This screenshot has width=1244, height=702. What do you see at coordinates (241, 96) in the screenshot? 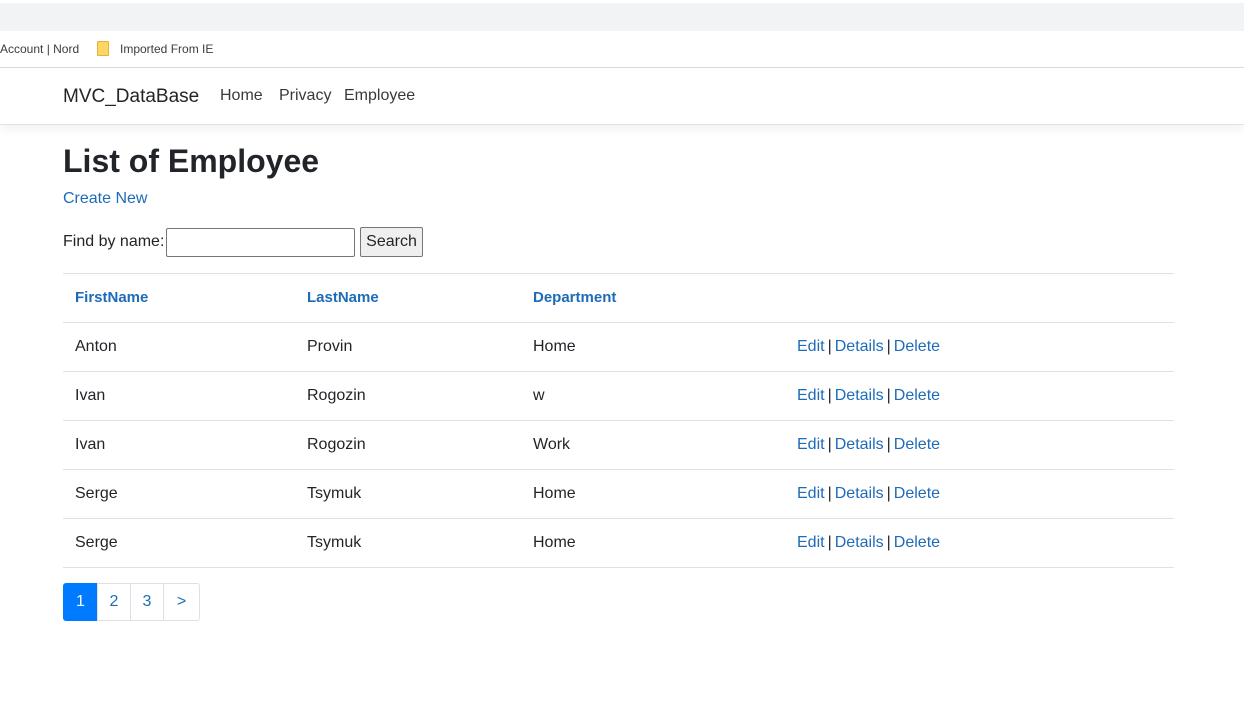
I see `nav-home: Home` at bounding box center [241, 96].